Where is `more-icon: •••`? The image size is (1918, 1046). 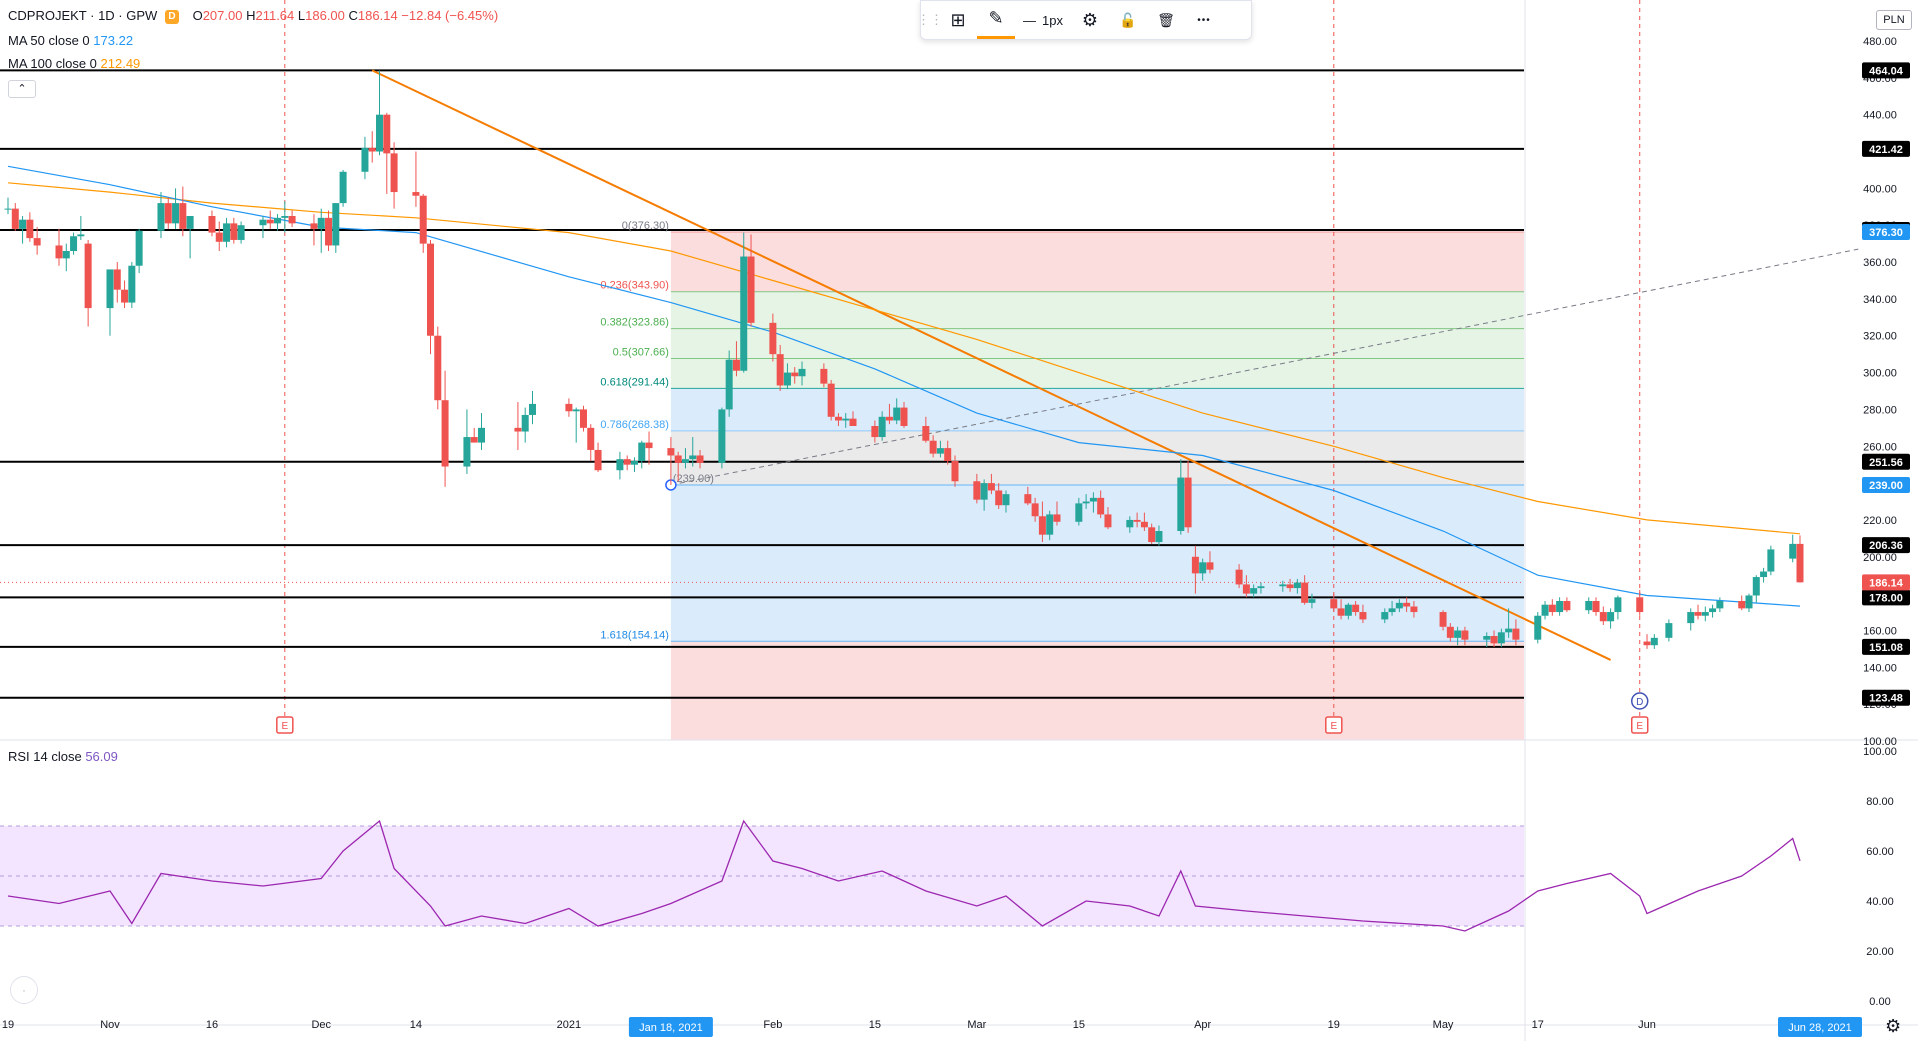 more-icon: ••• is located at coordinates (1204, 20).